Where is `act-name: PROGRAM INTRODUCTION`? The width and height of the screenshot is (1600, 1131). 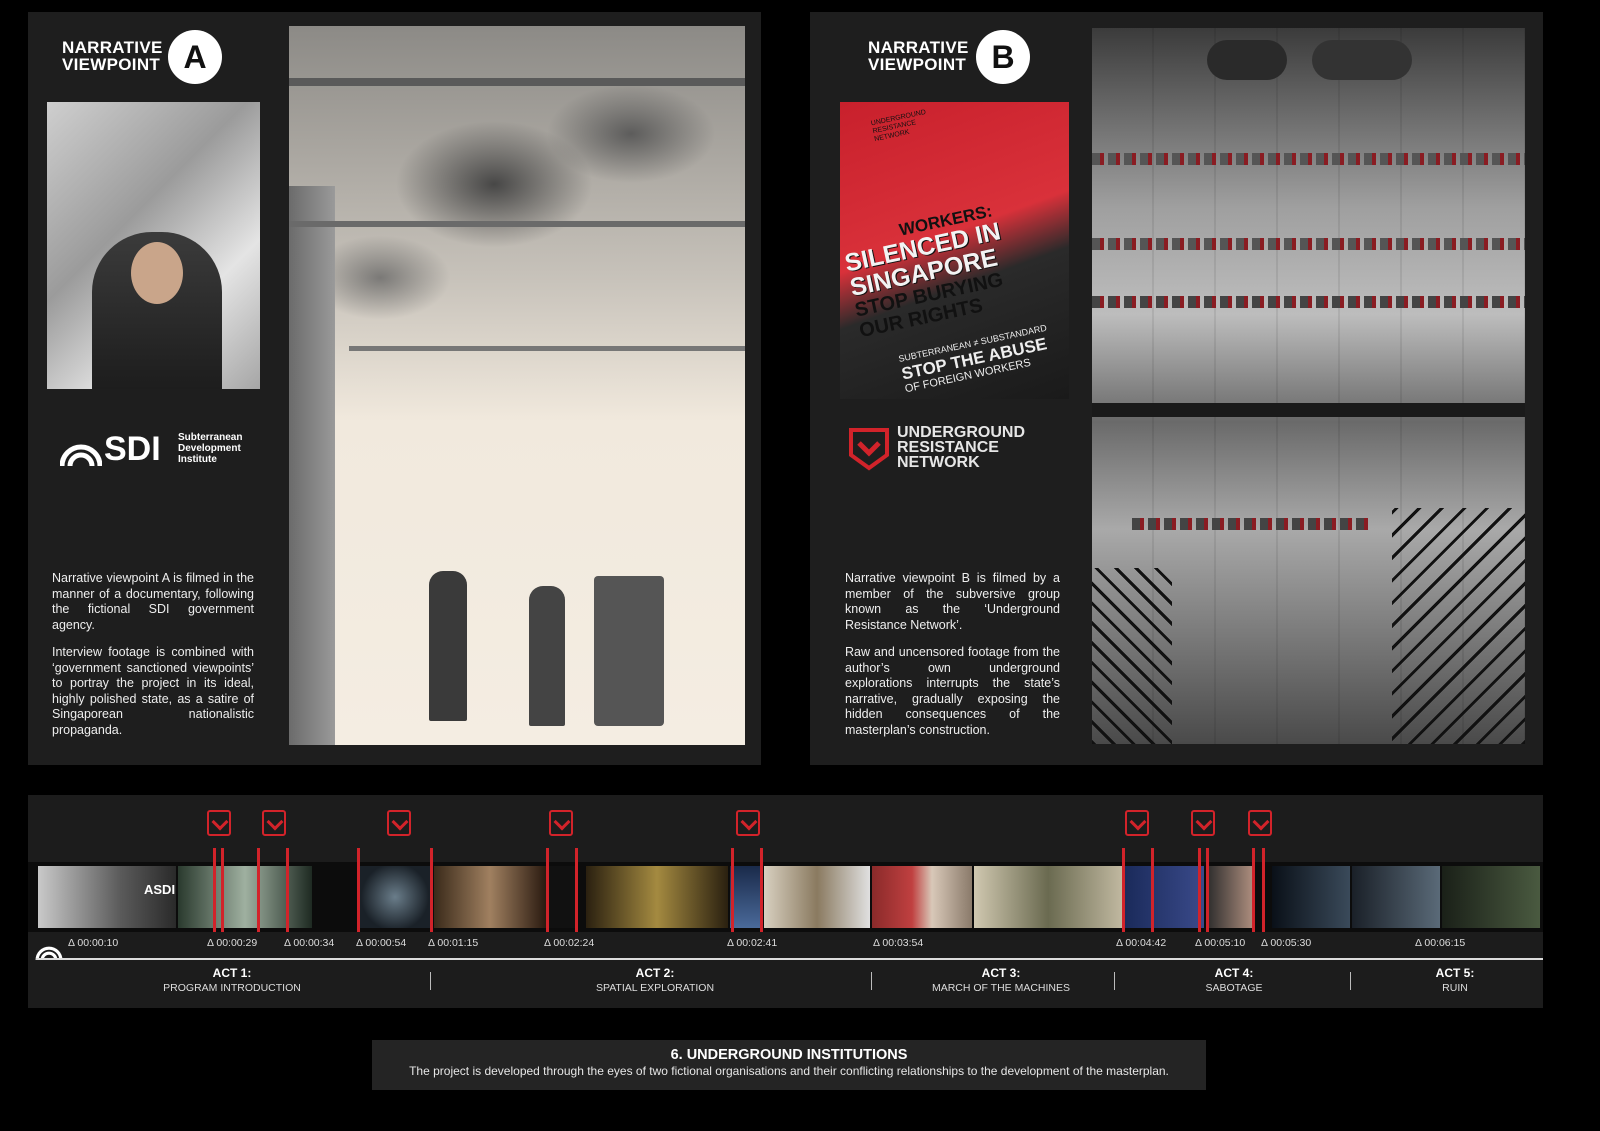 act-name: PROGRAM INTRODUCTION is located at coordinates (232, 988).